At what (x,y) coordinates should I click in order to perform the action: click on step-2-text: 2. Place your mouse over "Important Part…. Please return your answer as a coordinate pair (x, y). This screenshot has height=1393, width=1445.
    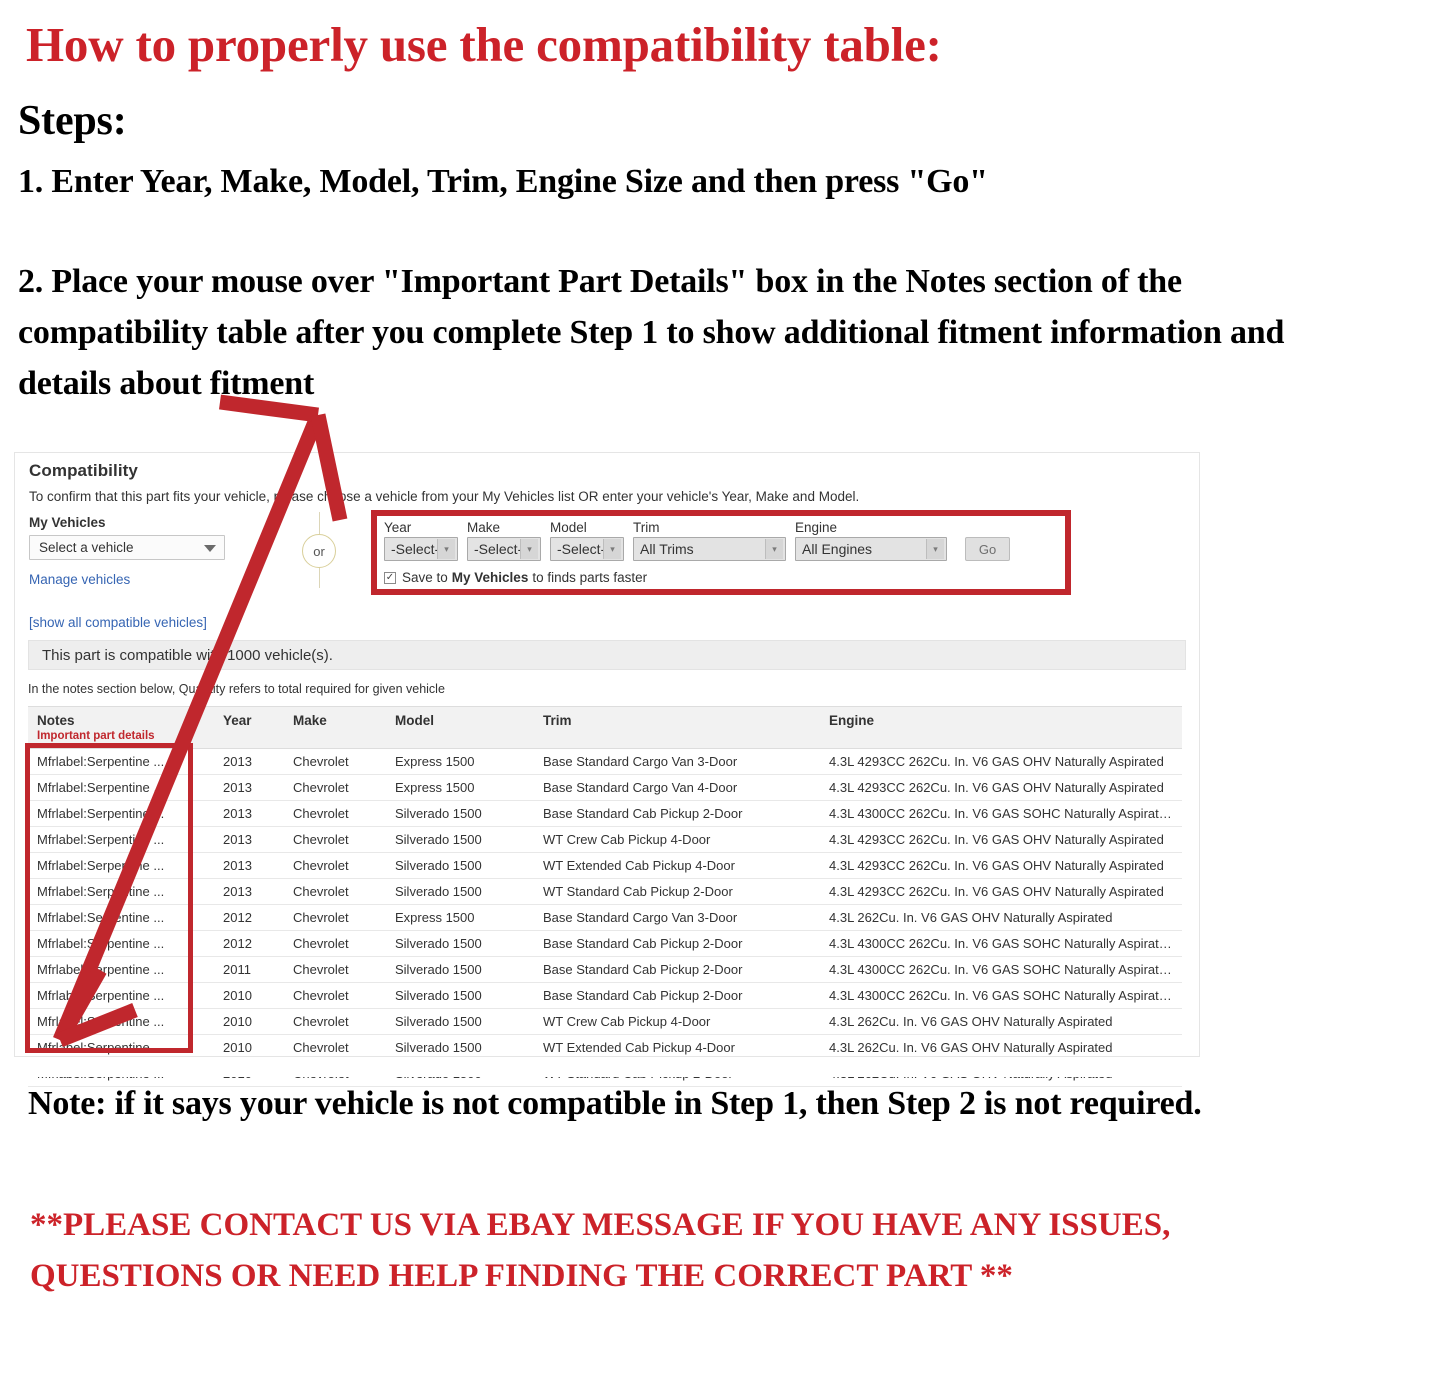
    Looking at the image, I should click on (651, 332).